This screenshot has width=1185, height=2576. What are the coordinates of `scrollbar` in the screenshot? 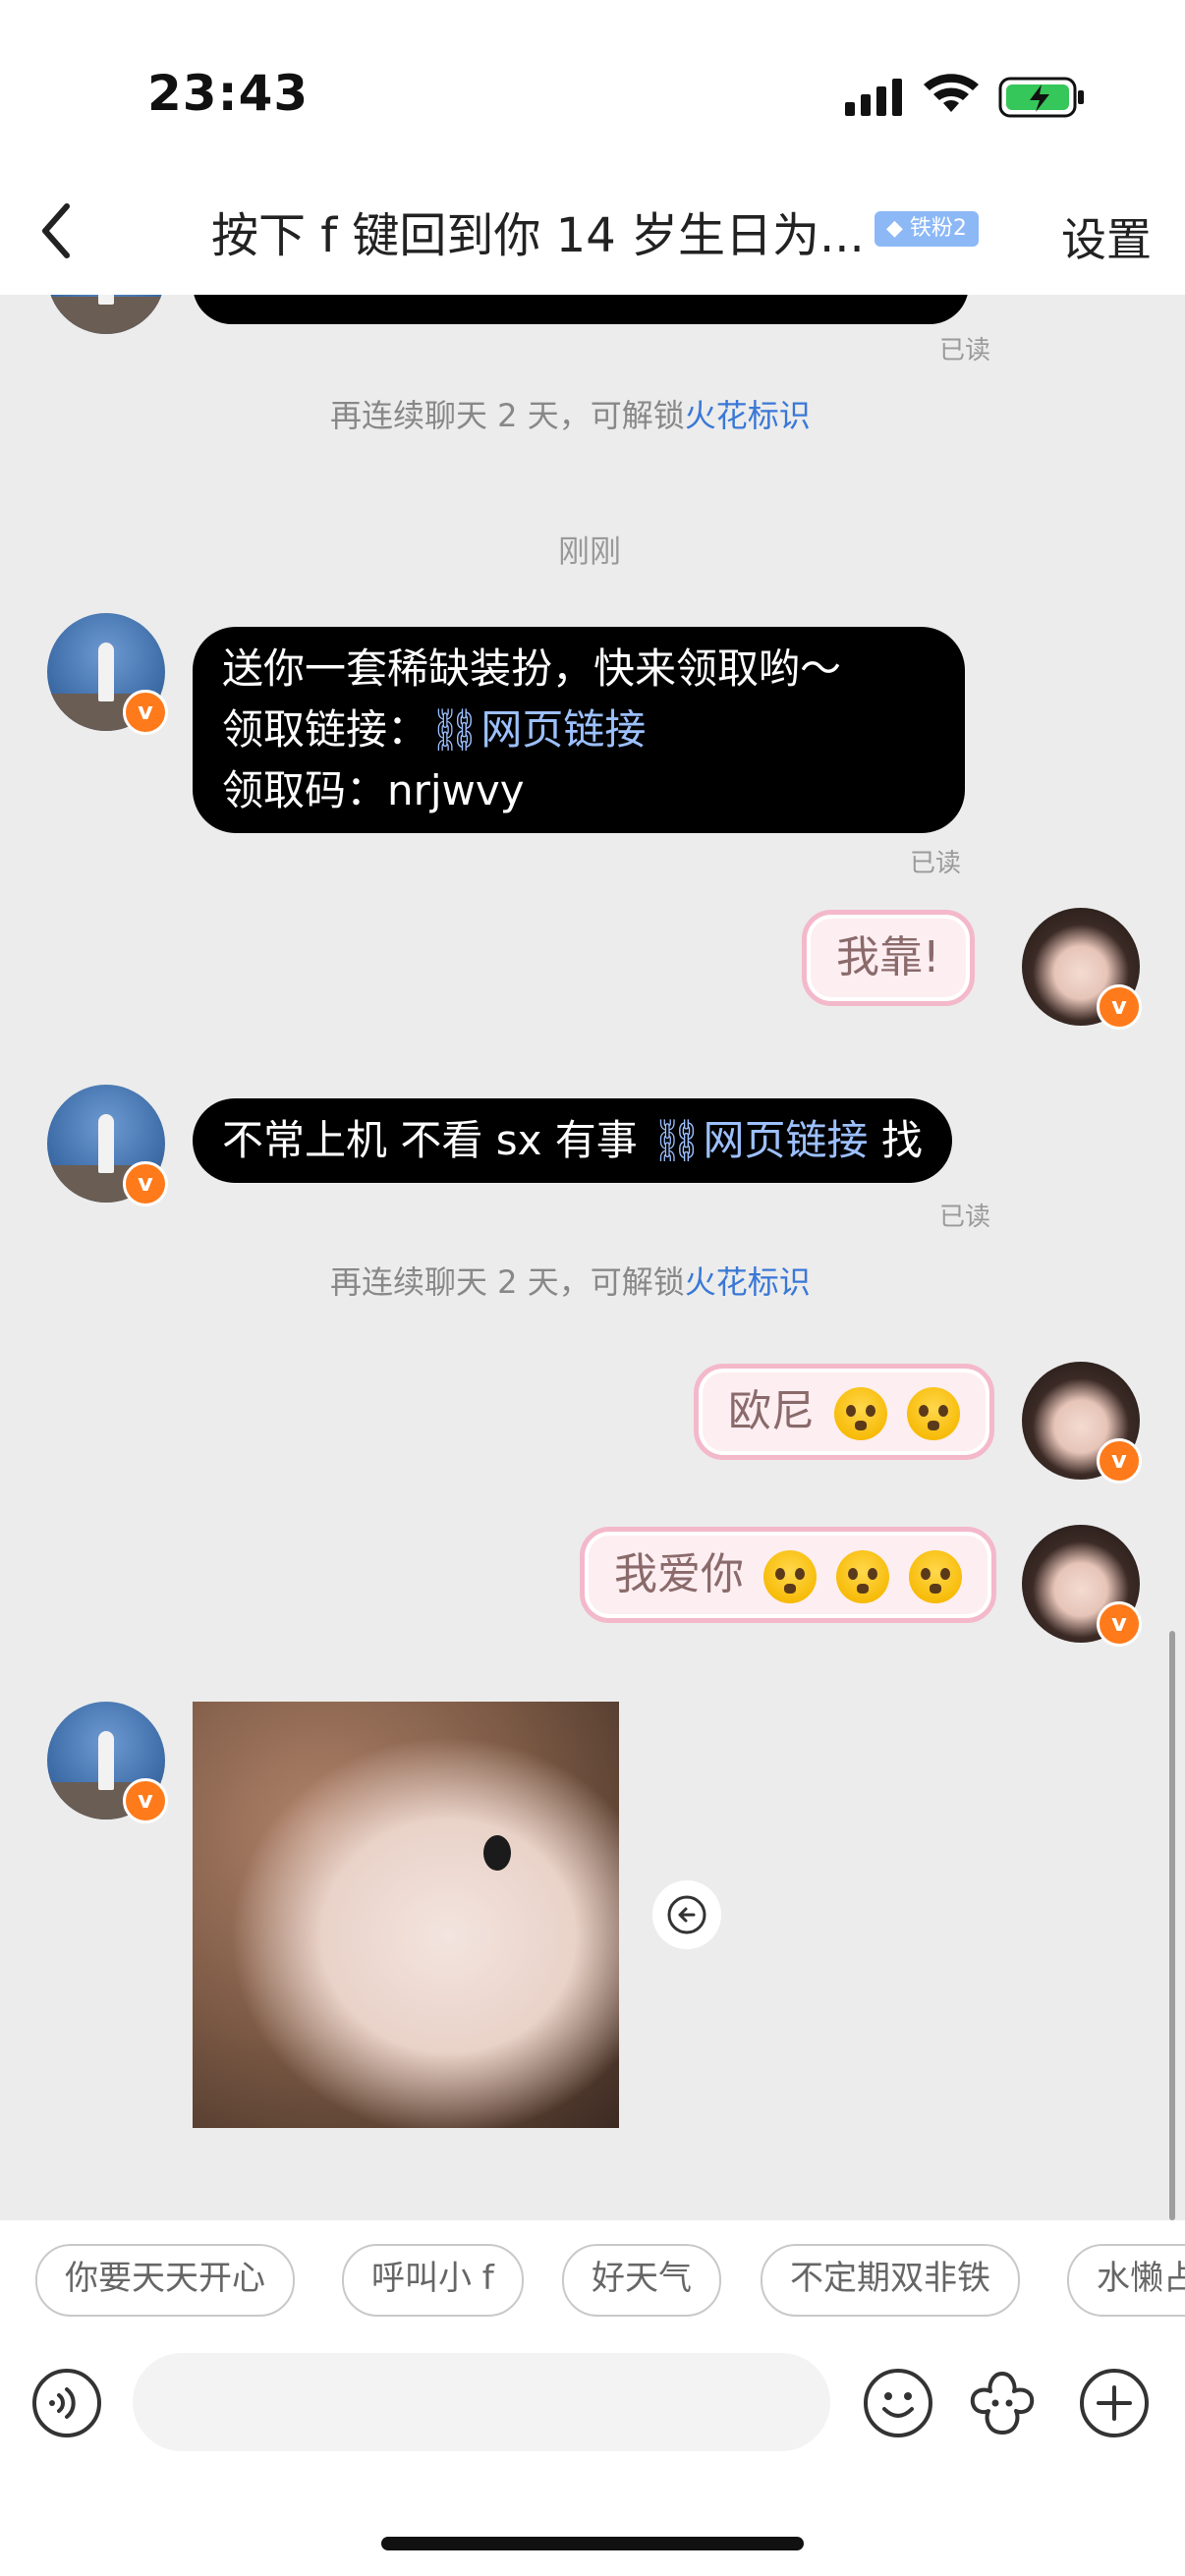 It's located at (1172, 1925).